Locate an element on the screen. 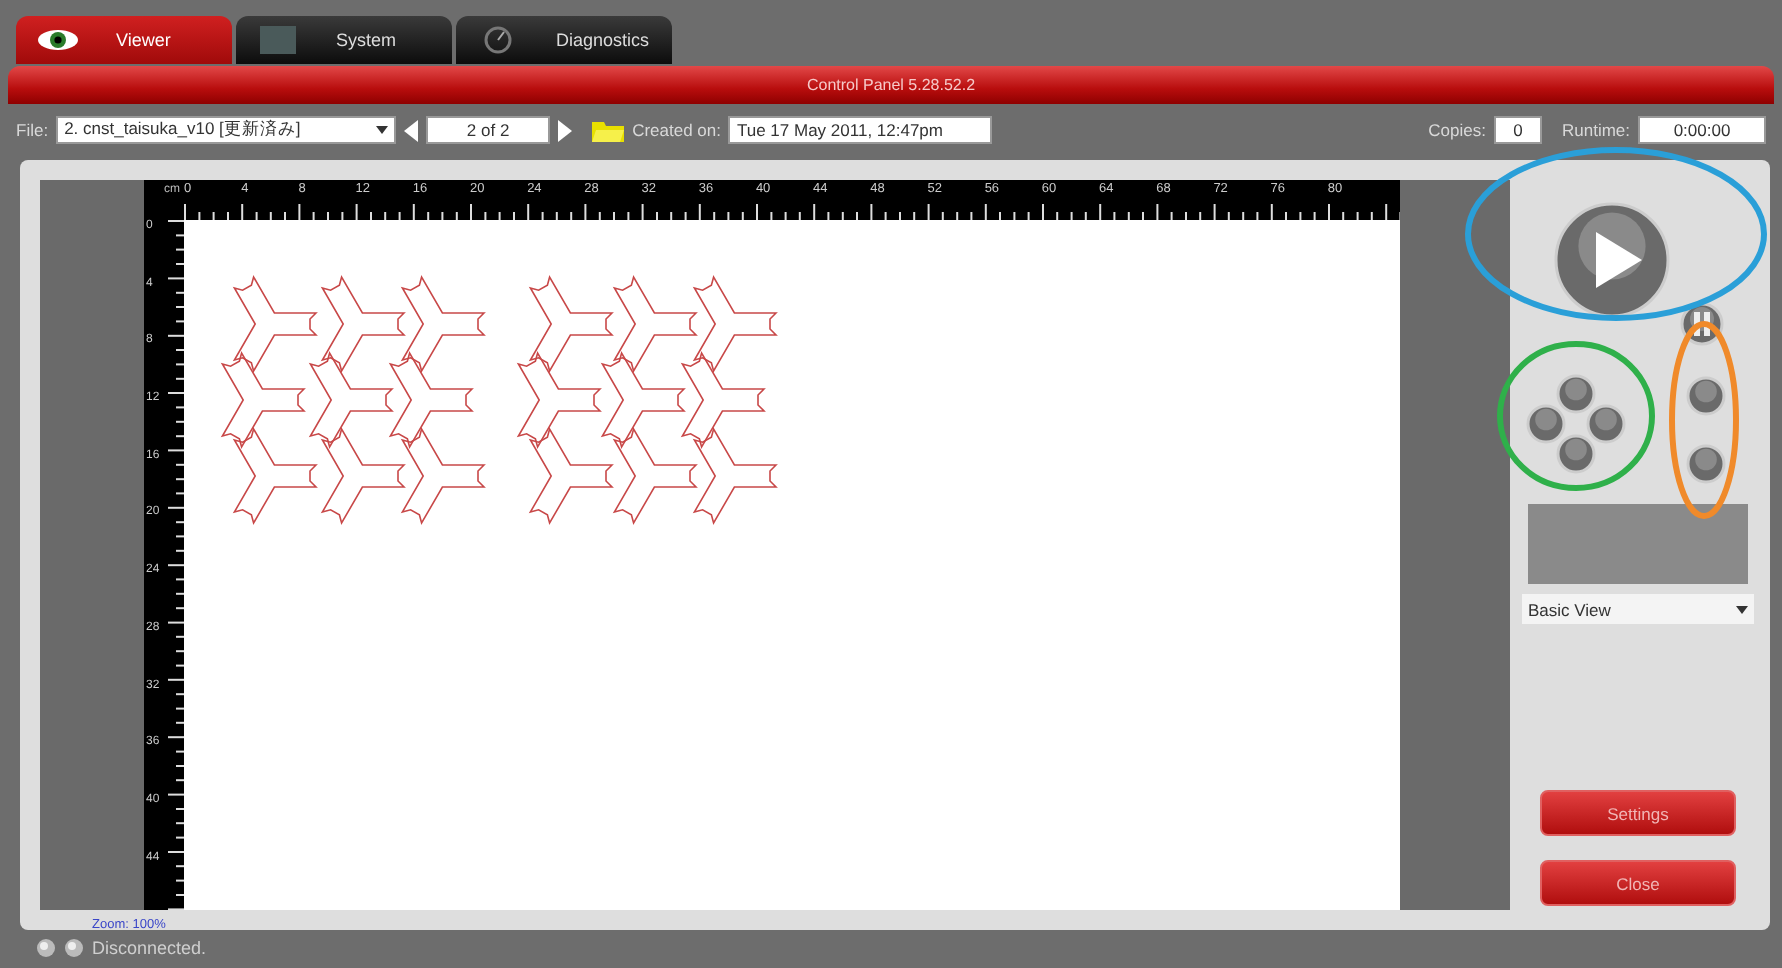 This screenshot has width=1782, height=968. runtime-field: 0:00:00 is located at coordinates (1702, 130).